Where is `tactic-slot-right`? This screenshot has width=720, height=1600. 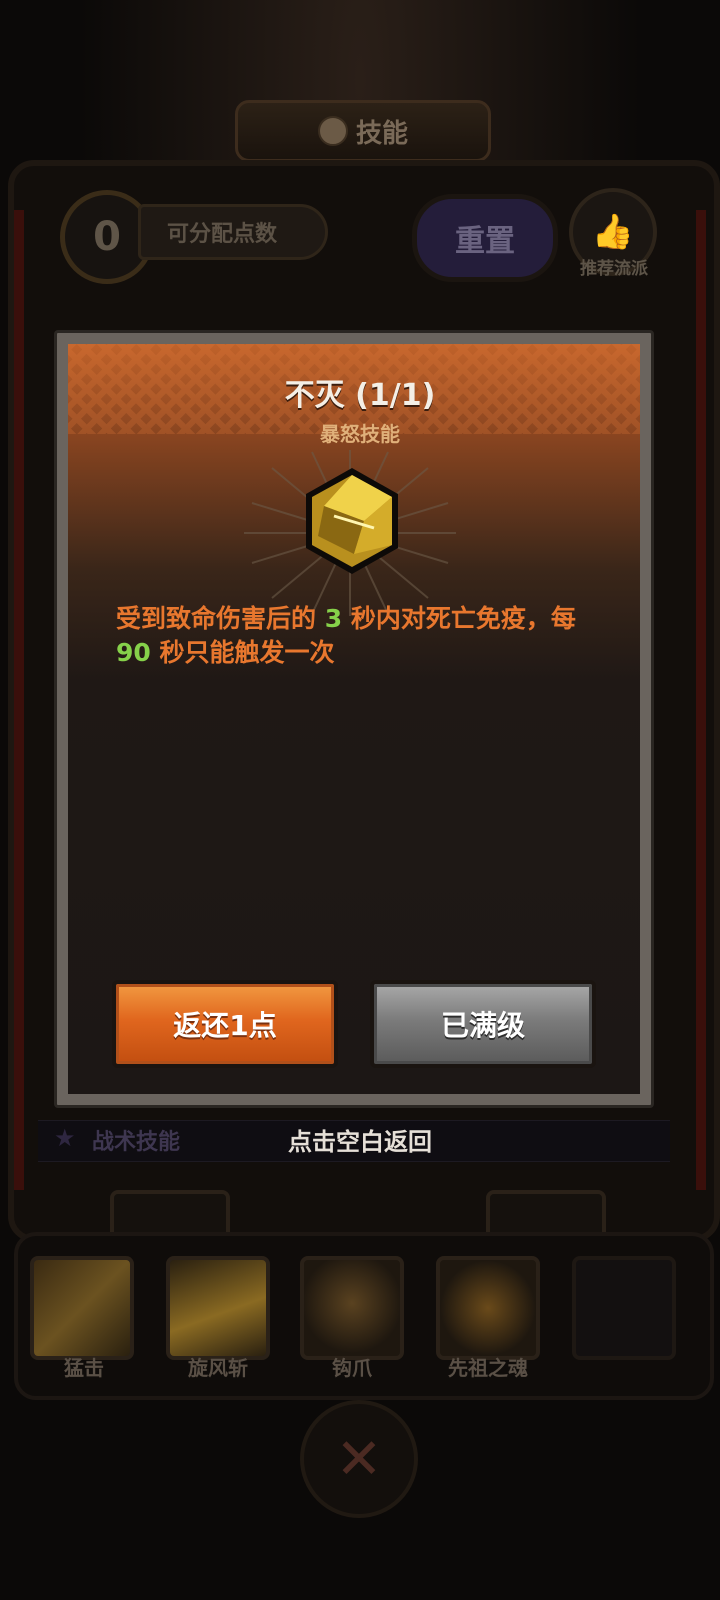 tactic-slot-right is located at coordinates (546, 1212).